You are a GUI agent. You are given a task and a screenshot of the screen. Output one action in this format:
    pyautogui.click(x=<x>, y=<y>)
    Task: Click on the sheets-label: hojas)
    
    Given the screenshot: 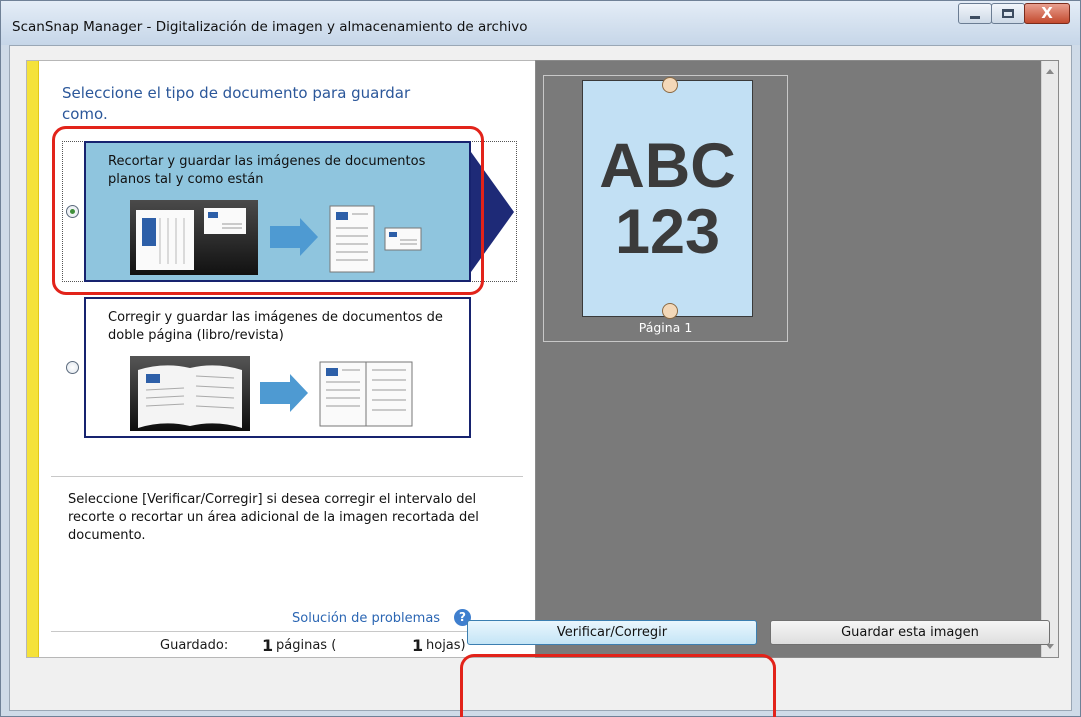 What is the action you would take?
    pyautogui.click(x=446, y=645)
    